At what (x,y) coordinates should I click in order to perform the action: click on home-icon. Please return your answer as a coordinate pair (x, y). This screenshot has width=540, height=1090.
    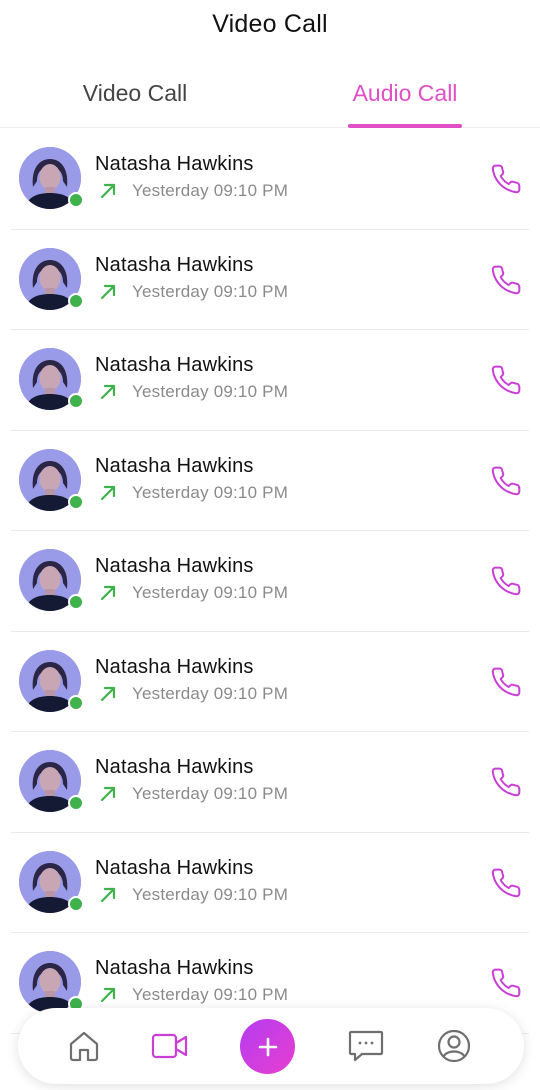
    Looking at the image, I should click on (84, 1046).